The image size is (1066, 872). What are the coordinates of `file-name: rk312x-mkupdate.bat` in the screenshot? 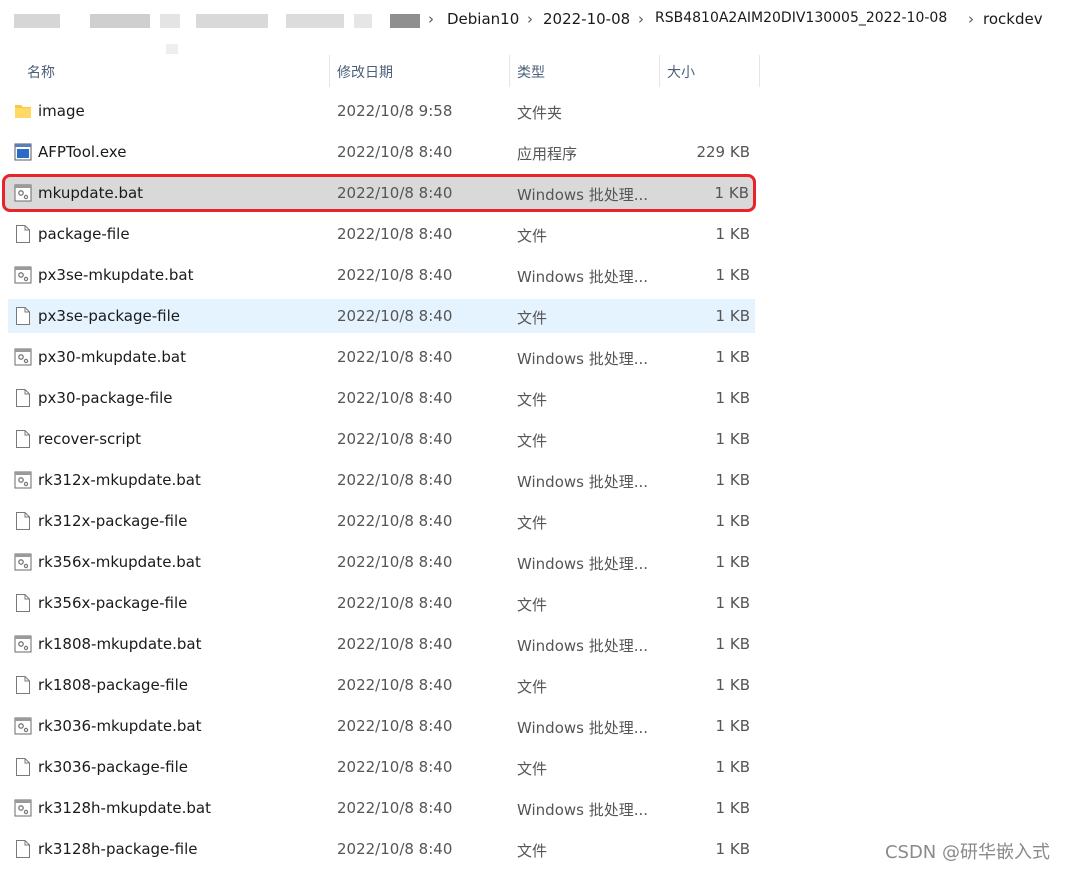 It's located at (119, 480).